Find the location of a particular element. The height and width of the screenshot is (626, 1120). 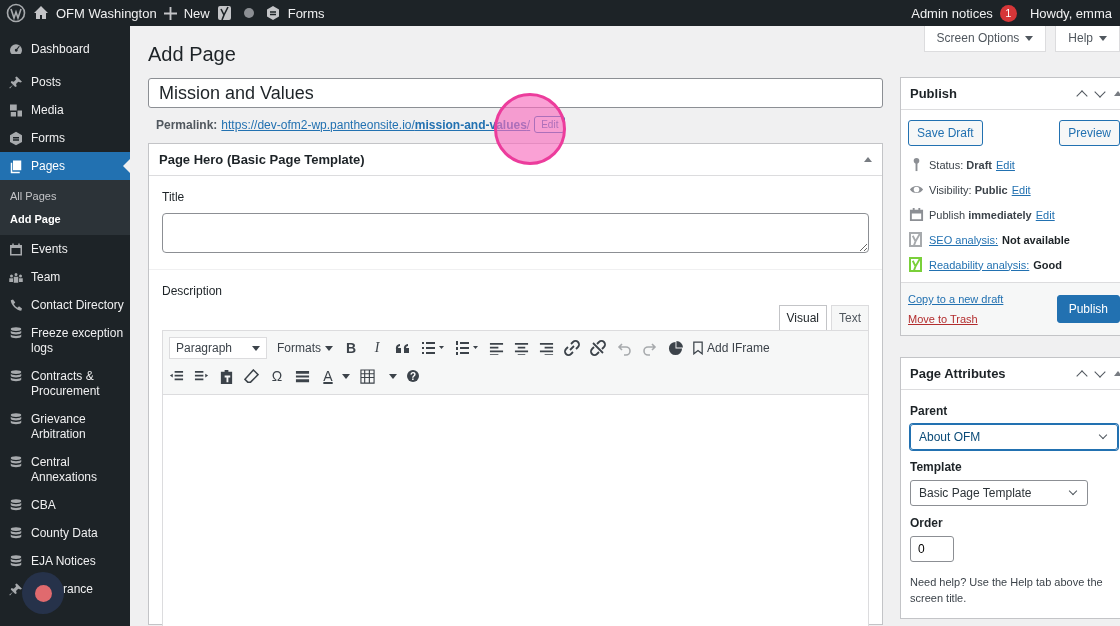

align-left-icon is located at coordinates (496, 348).